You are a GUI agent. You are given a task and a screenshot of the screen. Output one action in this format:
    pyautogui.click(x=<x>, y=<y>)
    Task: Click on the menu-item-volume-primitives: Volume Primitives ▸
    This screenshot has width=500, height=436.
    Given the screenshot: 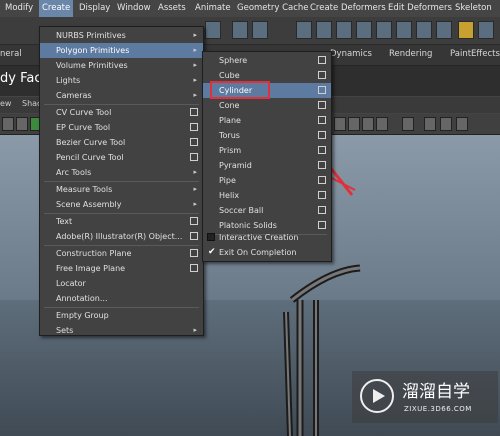 What is the action you would take?
    pyautogui.click(x=121, y=65)
    